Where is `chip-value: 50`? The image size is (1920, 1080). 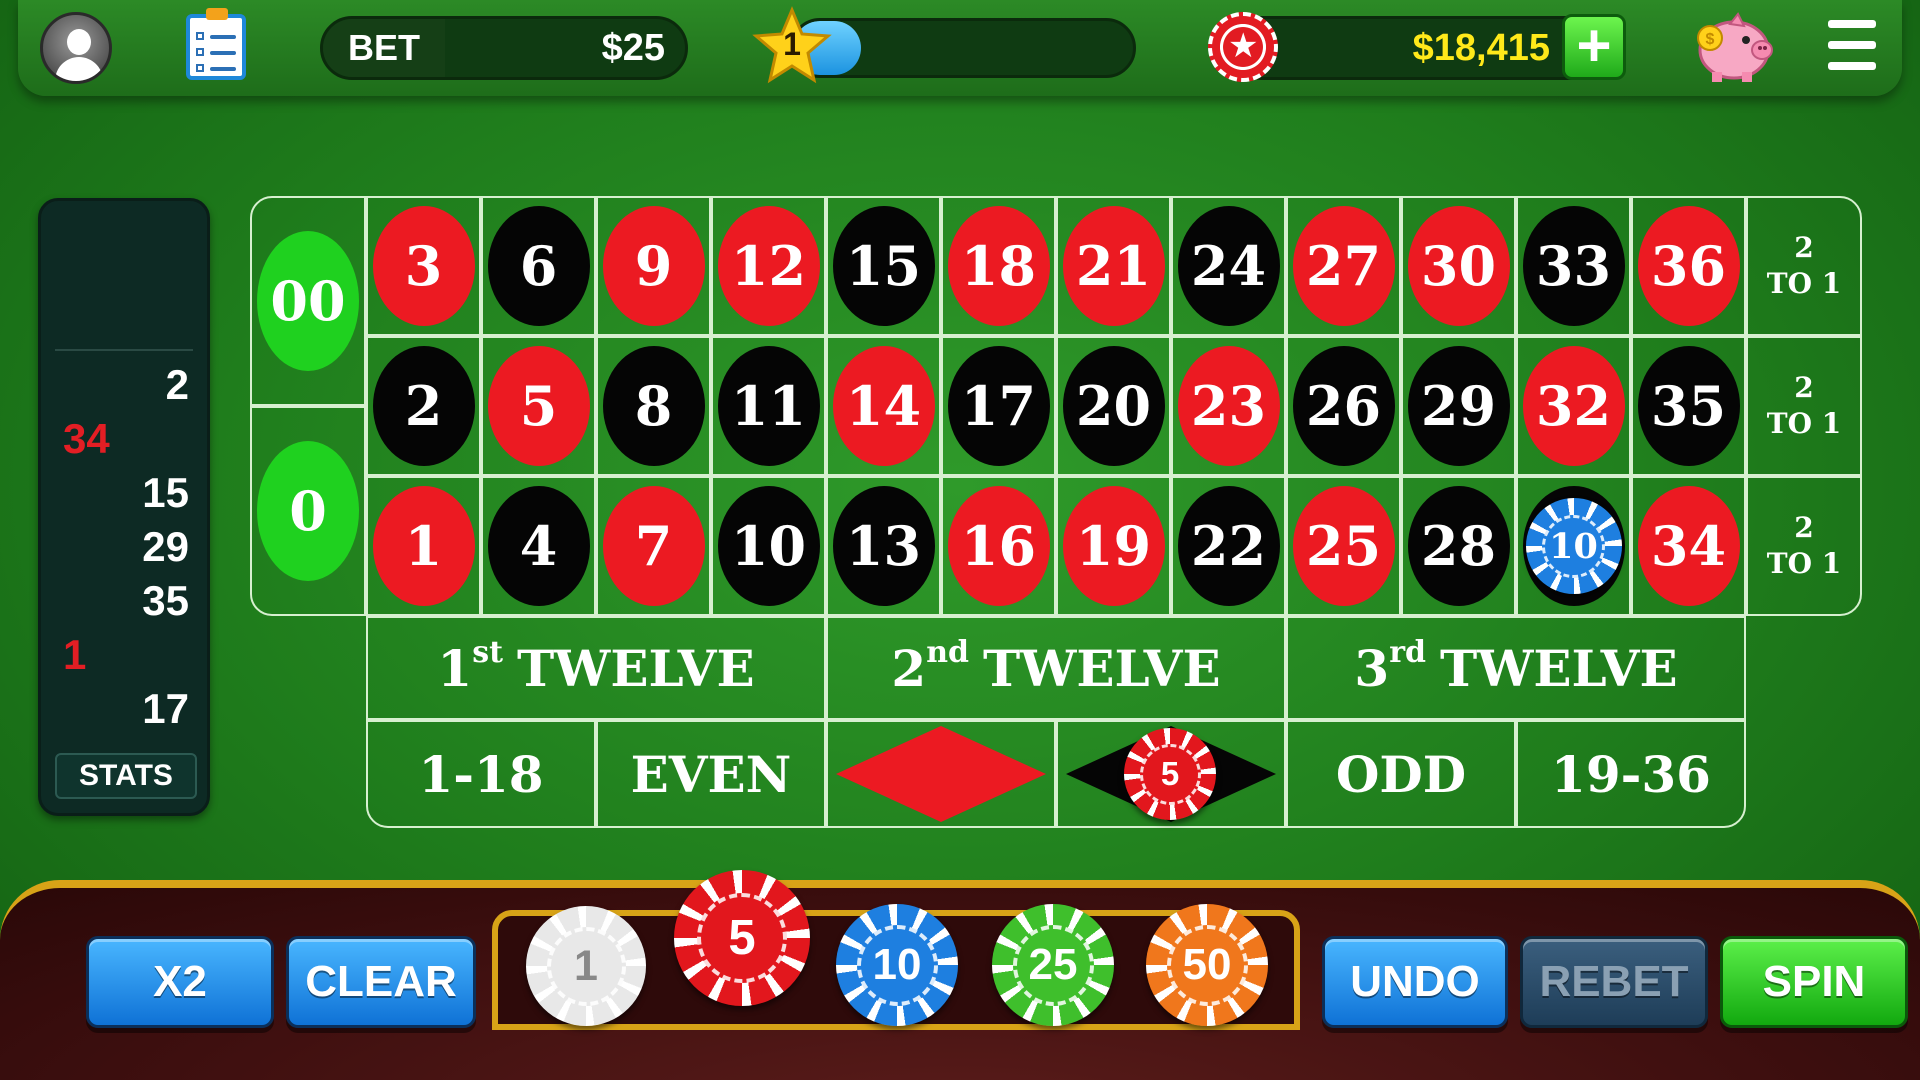 chip-value: 50 is located at coordinates (1207, 964).